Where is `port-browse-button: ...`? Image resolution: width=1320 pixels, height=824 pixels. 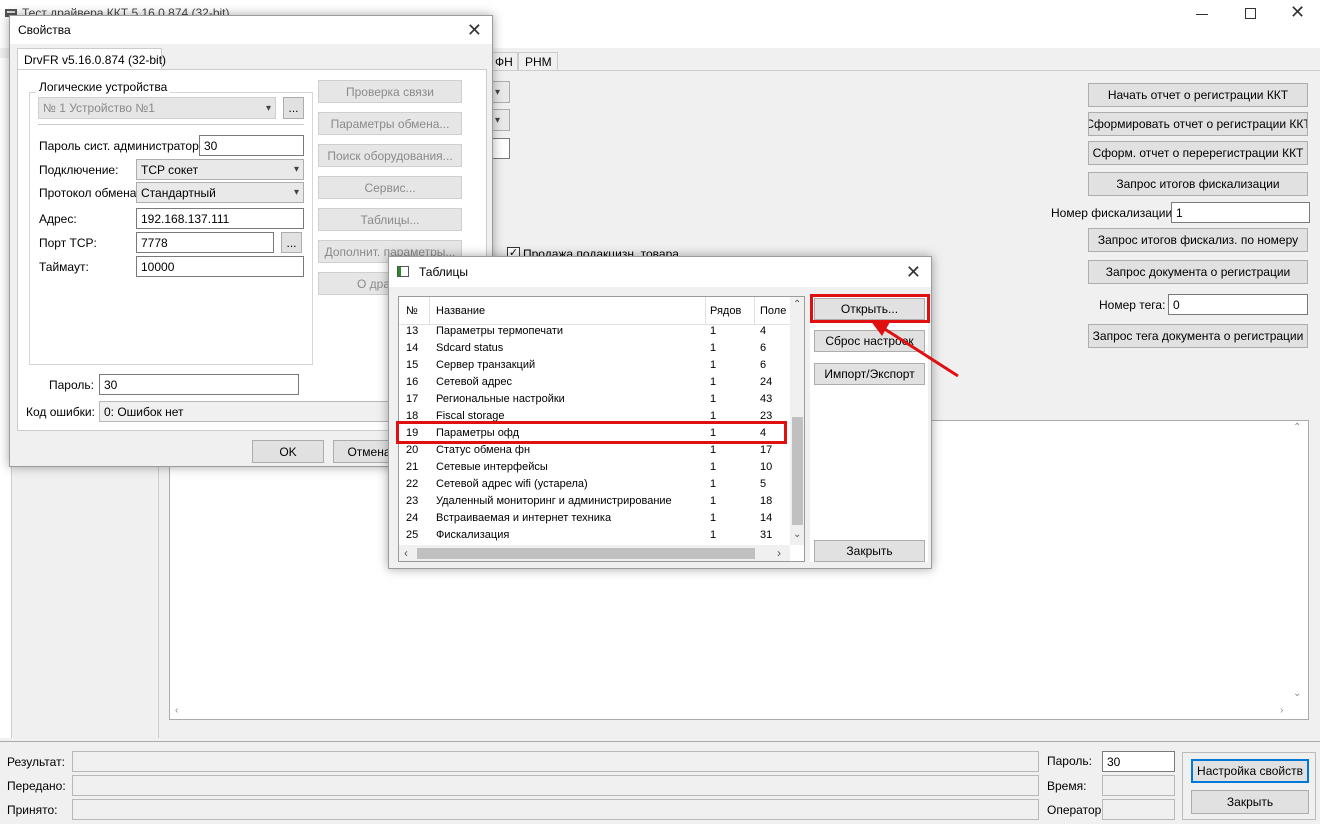
port-browse-button: ... is located at coordinates (291, 242).